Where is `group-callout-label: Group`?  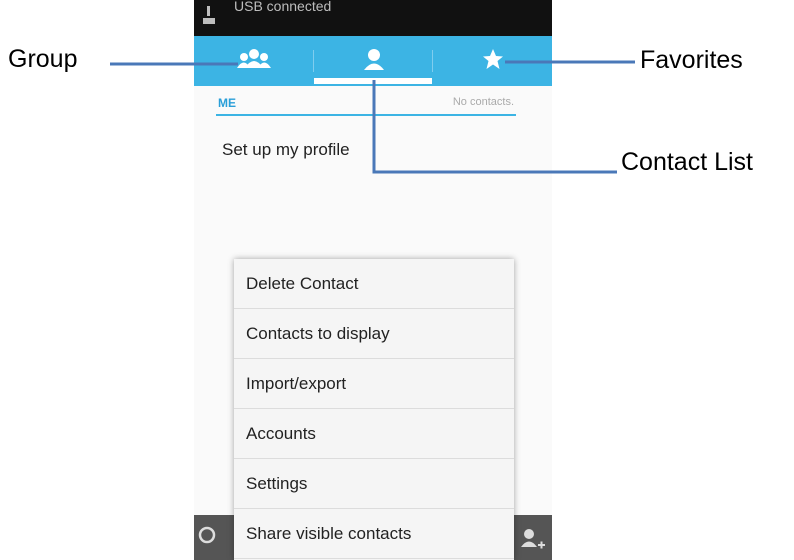 group-callout-label: Group is located at coordinates (43, 59).